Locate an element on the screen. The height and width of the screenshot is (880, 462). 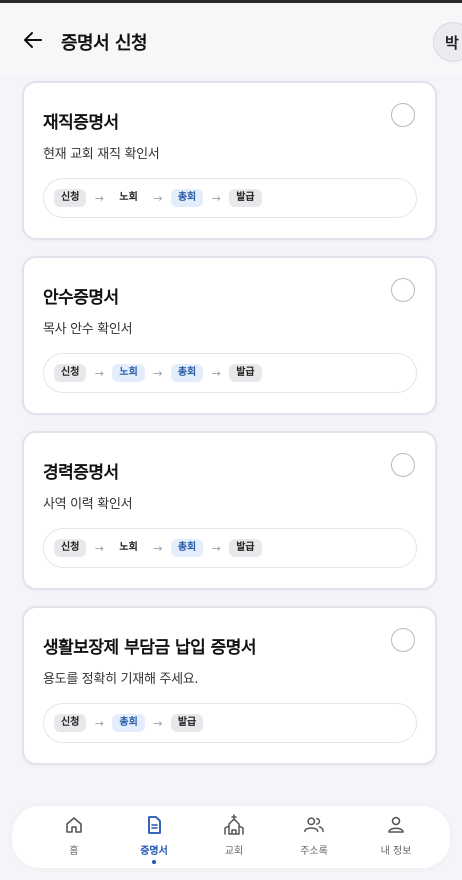
nav-label: 주소록 is located at coordinates (314, 851).